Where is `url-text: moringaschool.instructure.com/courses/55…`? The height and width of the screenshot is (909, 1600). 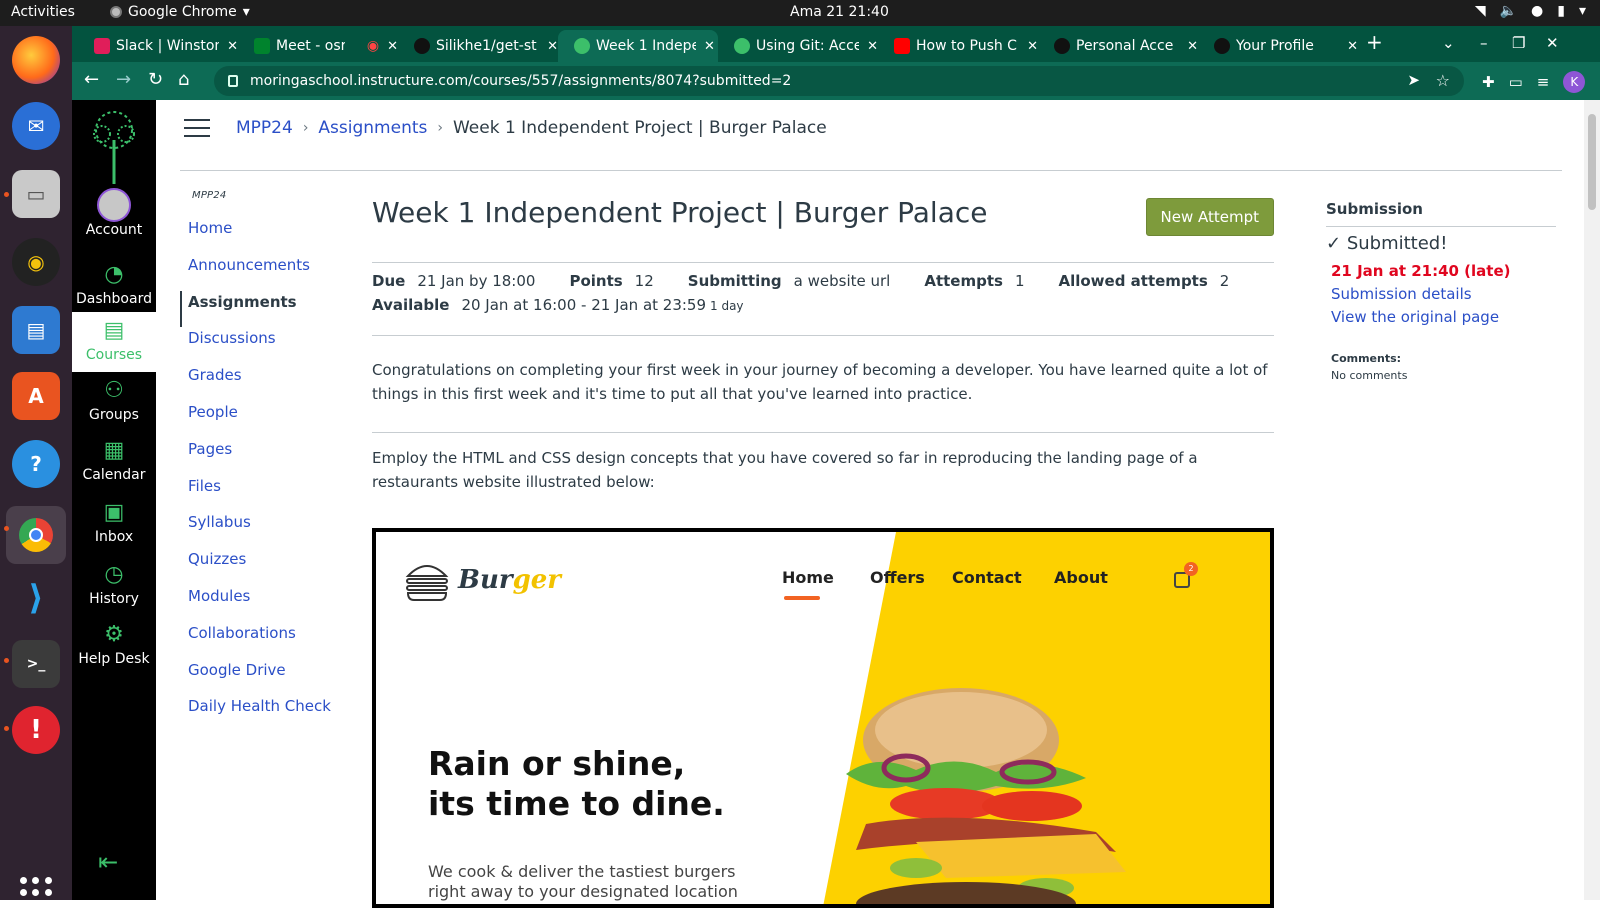
url-text: moringaschool.instructure.com/courses/55… is located at coordinates (521, 81).